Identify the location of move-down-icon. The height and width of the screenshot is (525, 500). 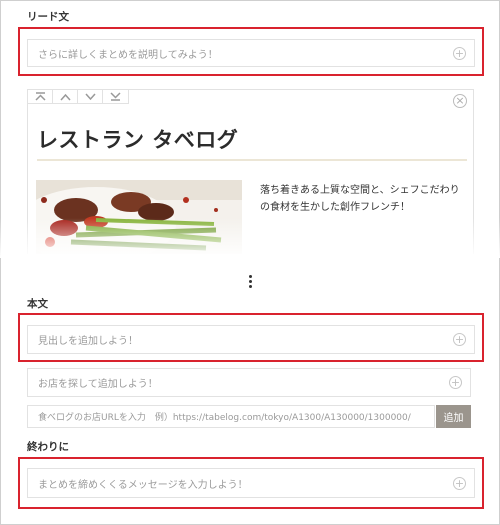
(90, 96).